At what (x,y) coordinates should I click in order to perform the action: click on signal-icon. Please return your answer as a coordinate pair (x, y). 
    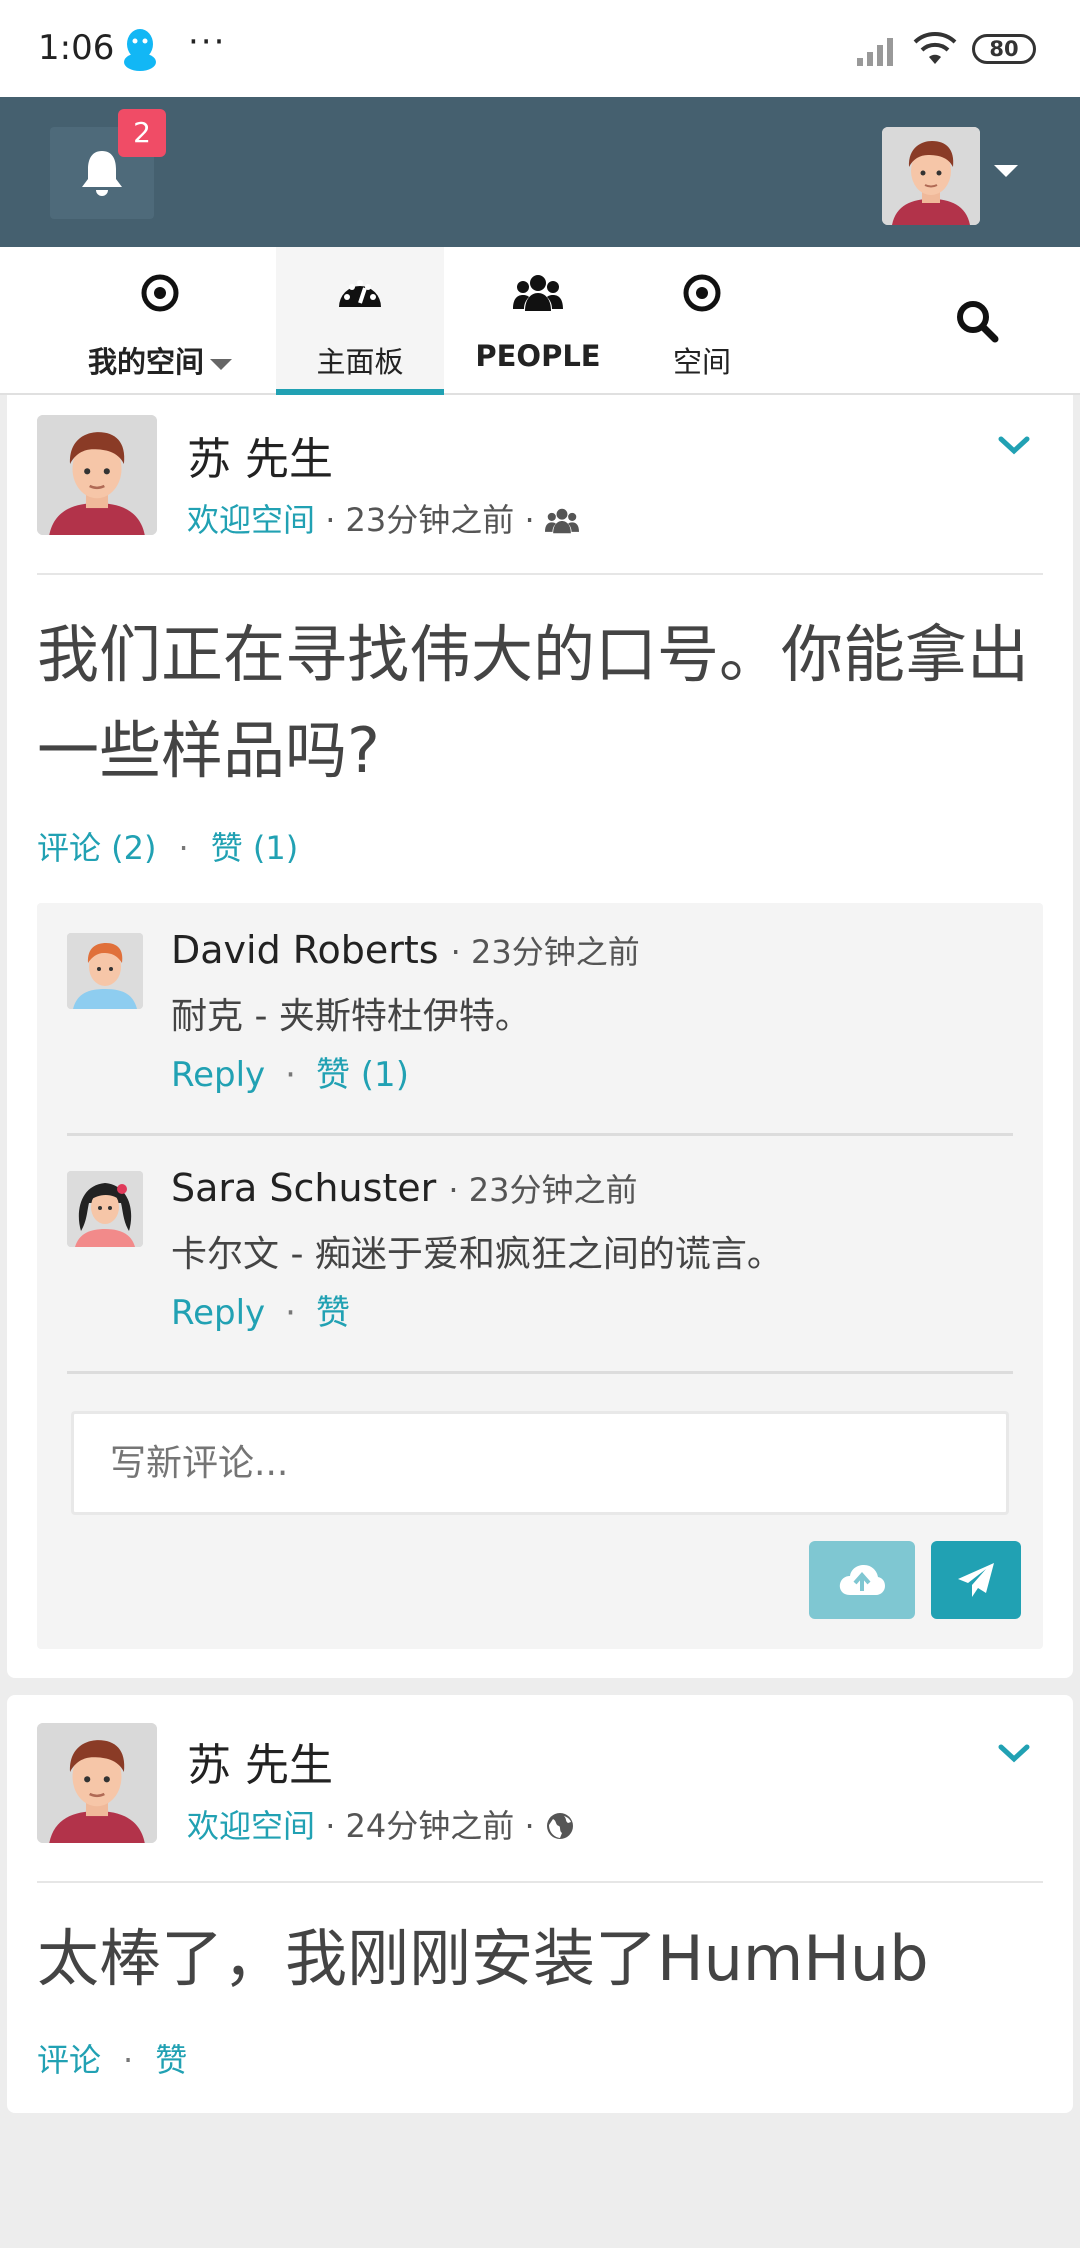
    Looking at the image, I should click on (875, 52).